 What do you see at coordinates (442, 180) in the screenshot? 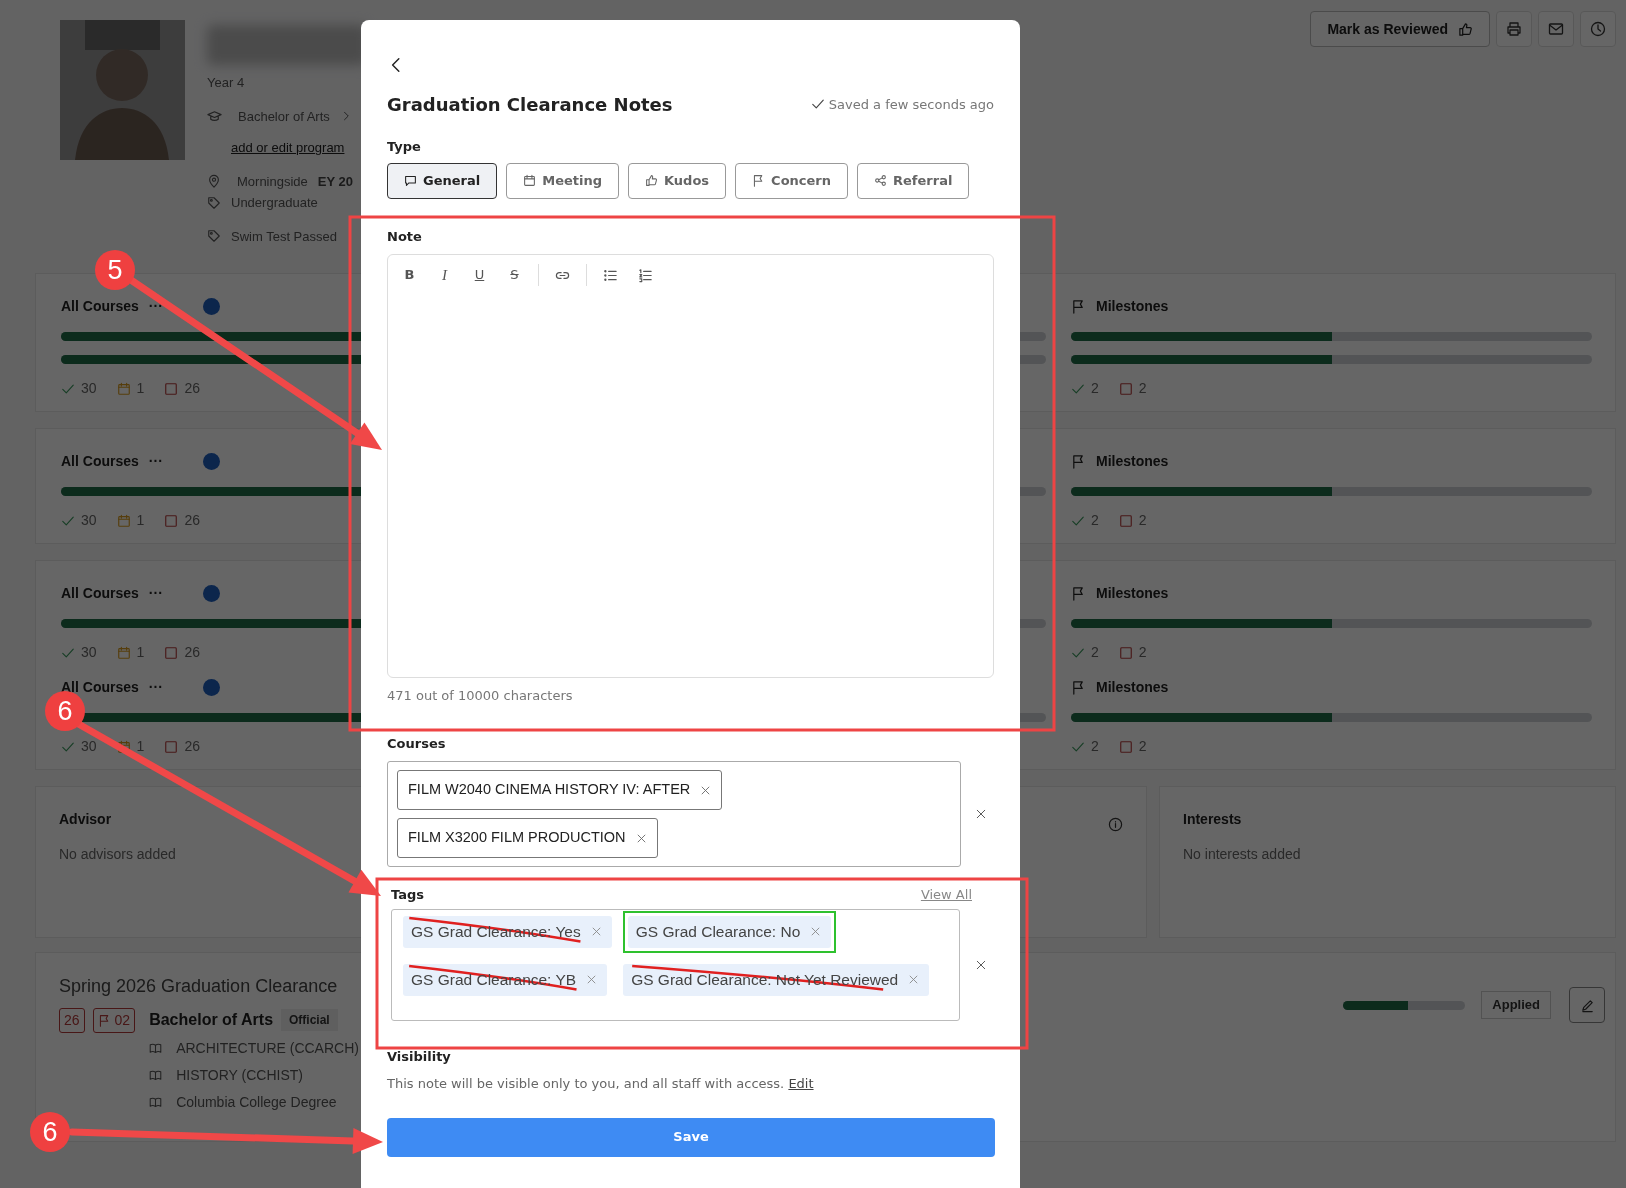
I see `type-tab: General` at bounding box center [442, 180].